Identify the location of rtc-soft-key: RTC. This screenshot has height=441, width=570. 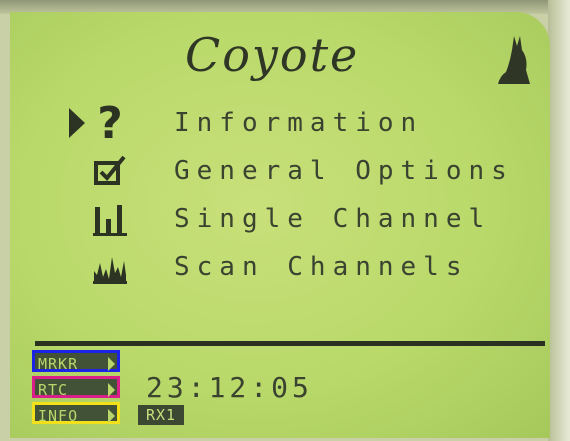
(76, 387).